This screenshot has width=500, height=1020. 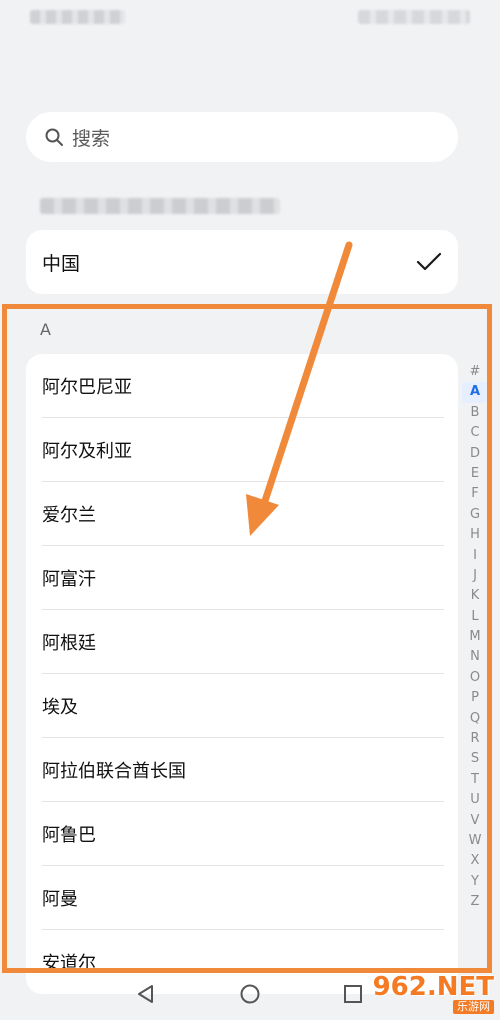 I want to click on watermark-logo: 962.NET 乐游网, so click(x=425, y=994).